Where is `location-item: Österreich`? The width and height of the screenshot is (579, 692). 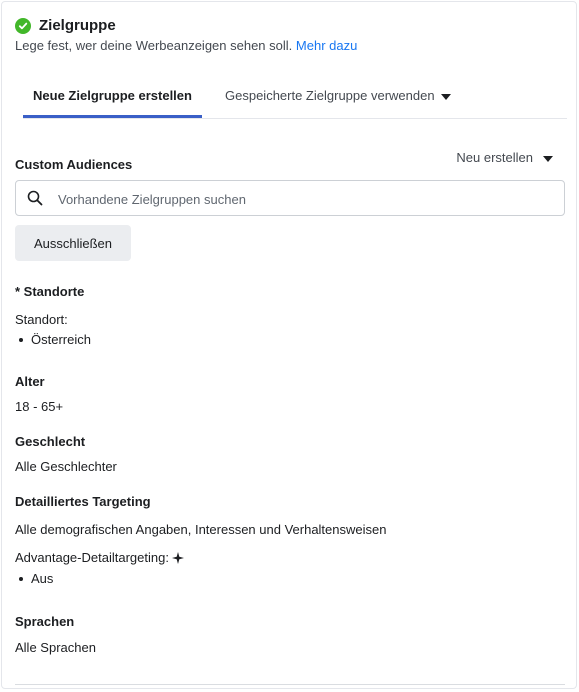 location-item: Österreich is located at coordinates (52, 339).